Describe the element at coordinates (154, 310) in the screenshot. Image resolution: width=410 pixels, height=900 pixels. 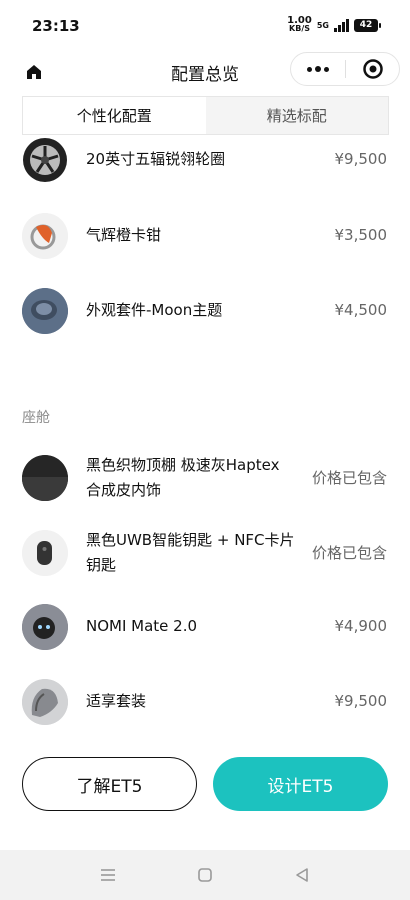
I see `item-name: 外观套件-Moon主题` at that location.